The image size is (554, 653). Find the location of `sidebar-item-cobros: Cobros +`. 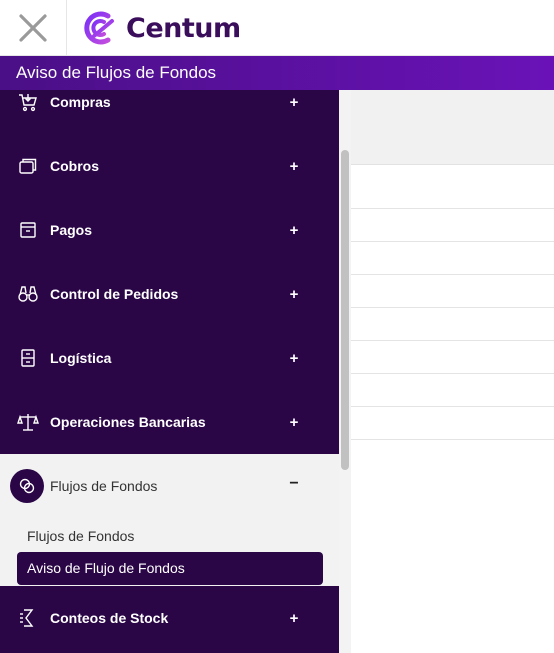

sidebar-item-cobros: Cobros + is located at coordinates (170, 166).